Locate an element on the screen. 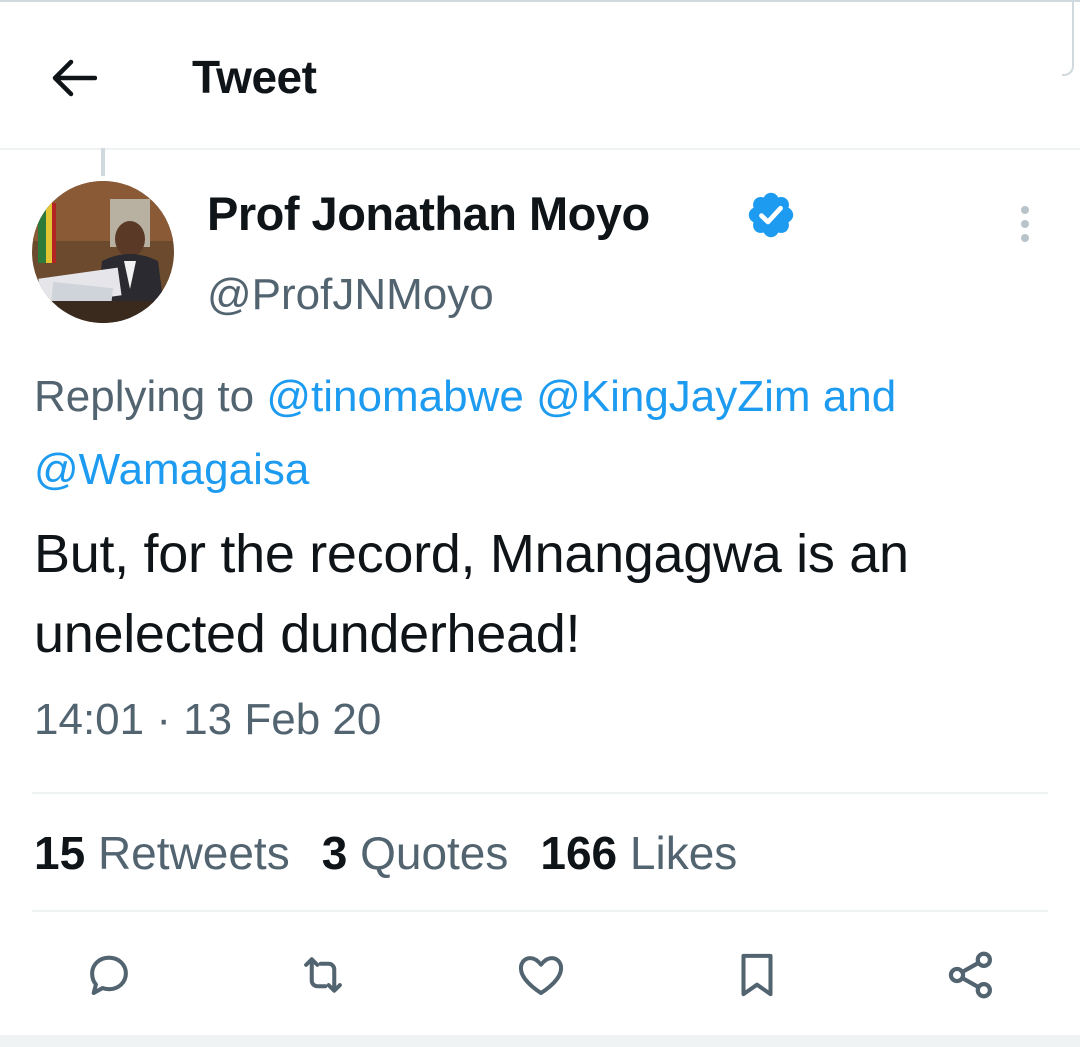 This screenshot has height=1047, width=1080. engagement-stats: 15 Retweets 3 Quotes 166 Likes is located at coordinates (401, 853).